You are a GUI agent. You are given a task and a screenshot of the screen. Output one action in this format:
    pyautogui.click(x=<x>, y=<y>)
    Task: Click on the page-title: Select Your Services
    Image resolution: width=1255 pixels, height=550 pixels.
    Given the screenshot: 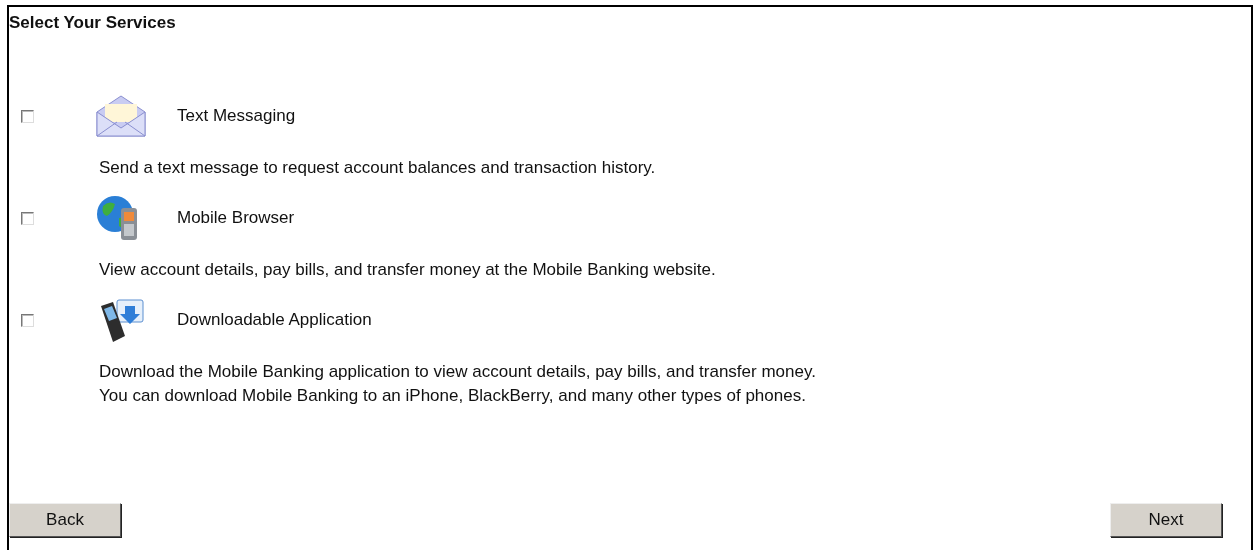 What is the action you would take?
    pyautogui.click(x=93, y=23)
    